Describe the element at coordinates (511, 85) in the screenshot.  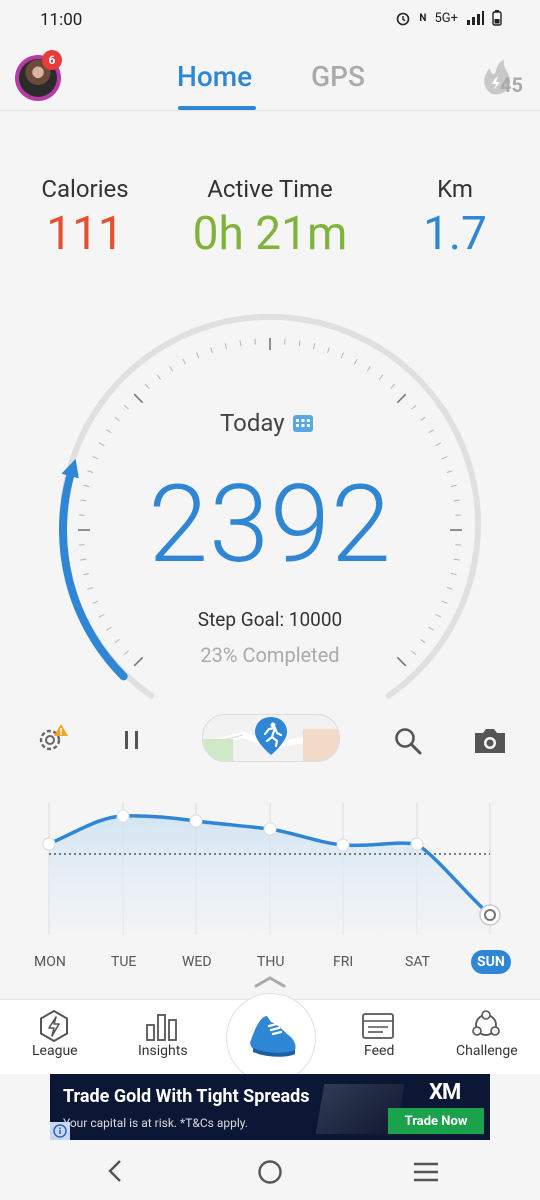
I see `streak-count: 45` at that location.